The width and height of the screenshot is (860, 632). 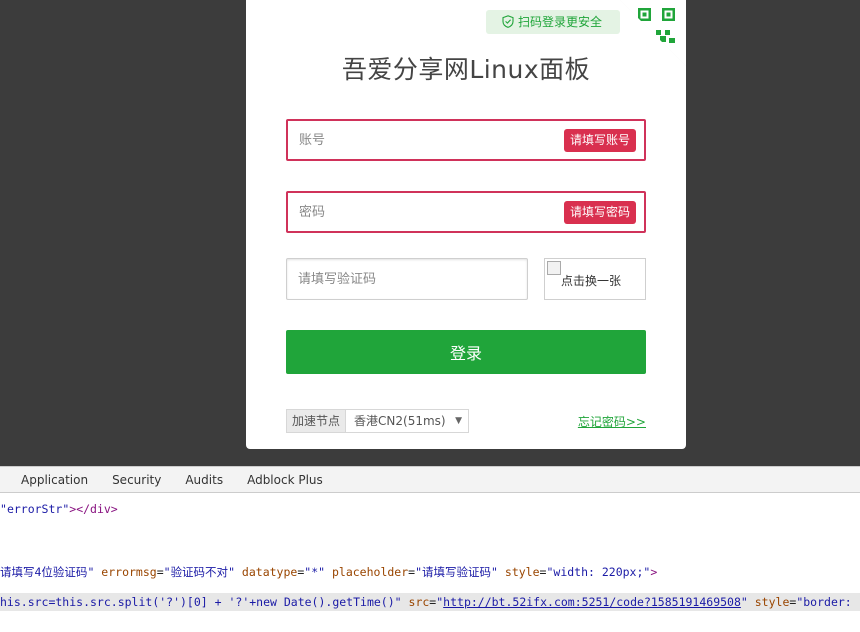 I want to click on broken-image-icon, so click(x=554, y=268).